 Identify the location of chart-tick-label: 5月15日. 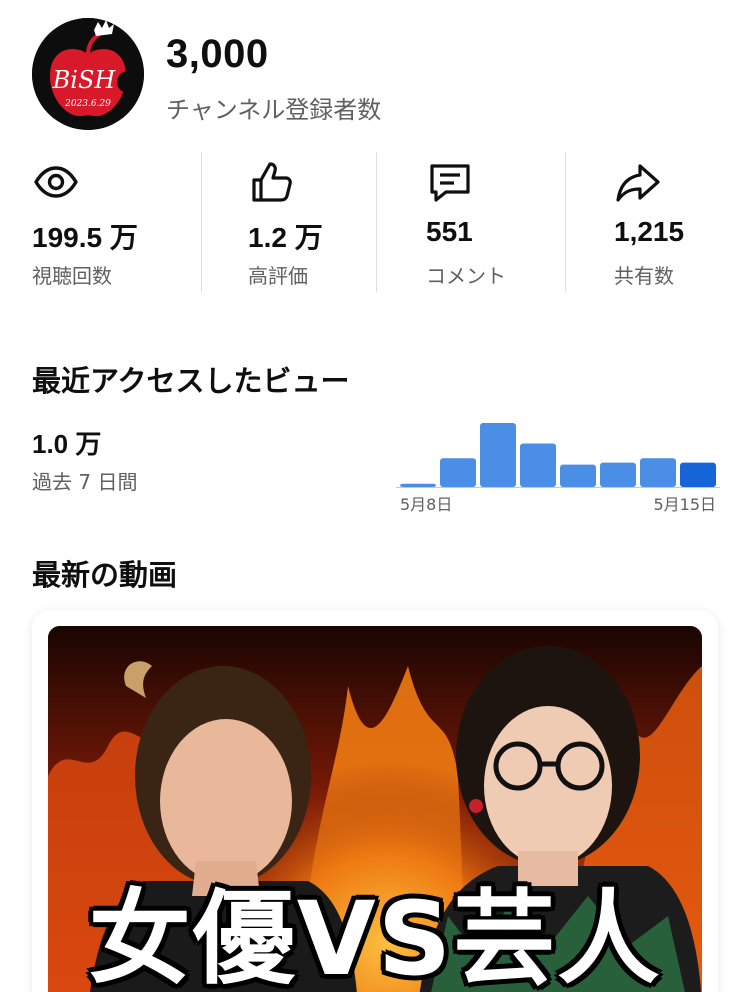
(684, 504).